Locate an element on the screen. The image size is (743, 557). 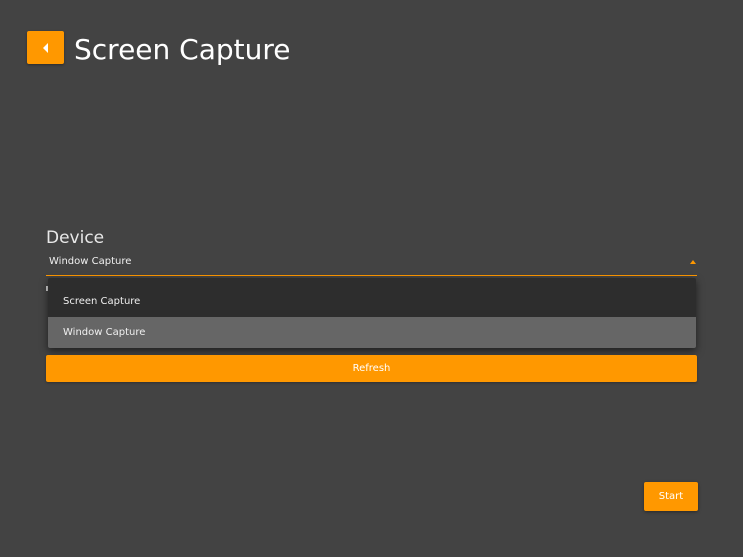
device-select-value: Window Capture is located at coordinates (90, 261).